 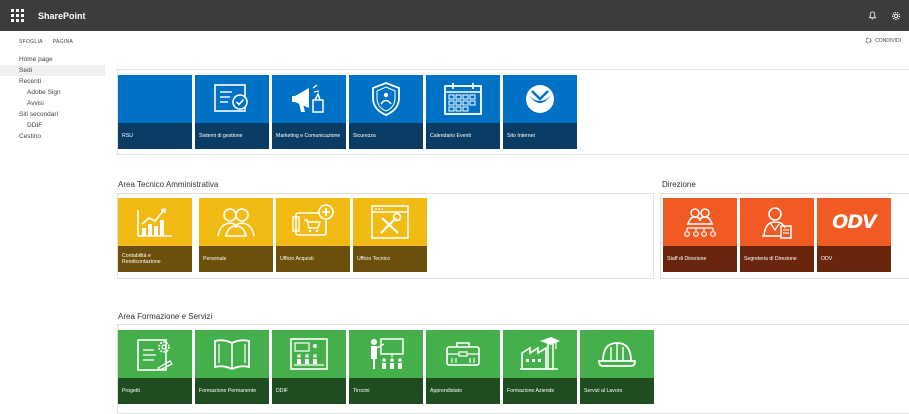 What do you see at coordinates (155, 354) in the screenshot?
I see `project-icon` at bounding box center [155, 354].